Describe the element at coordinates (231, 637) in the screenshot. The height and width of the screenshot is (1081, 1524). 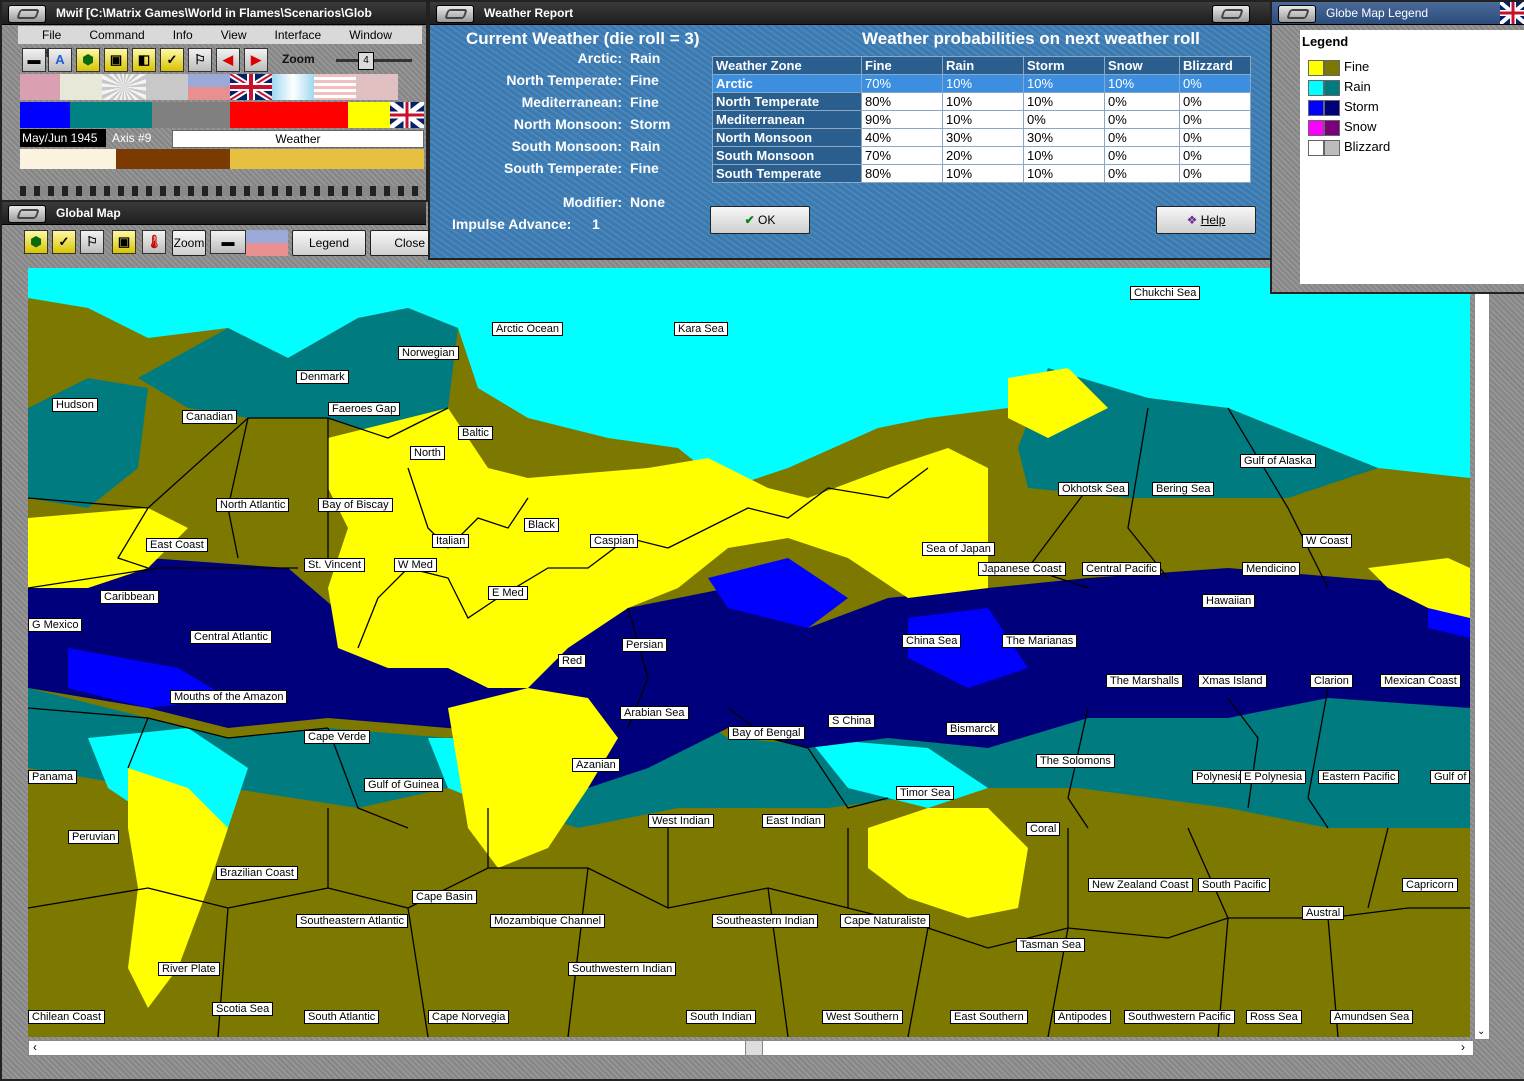
I see `sea-area-label: Central Atlantic` at that location.